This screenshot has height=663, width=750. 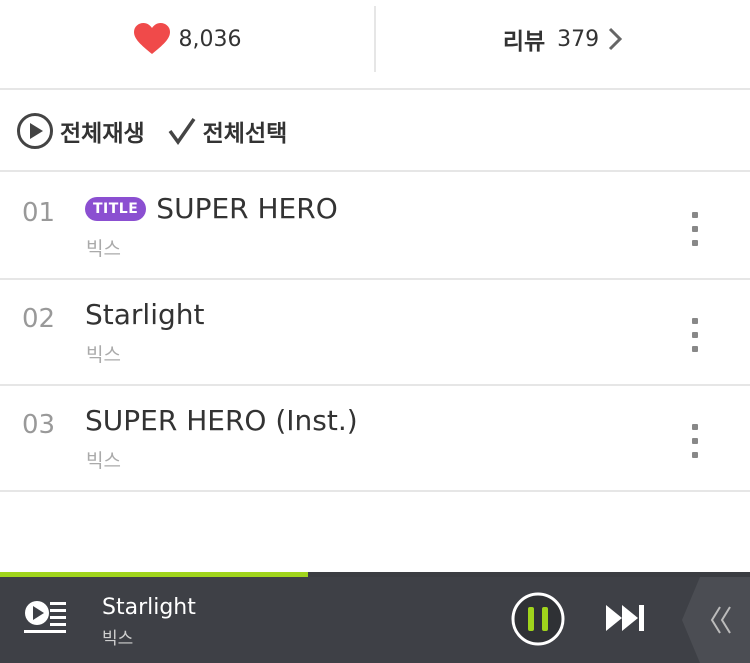 I want to click on pause-icon, so click(x=538, y=619).